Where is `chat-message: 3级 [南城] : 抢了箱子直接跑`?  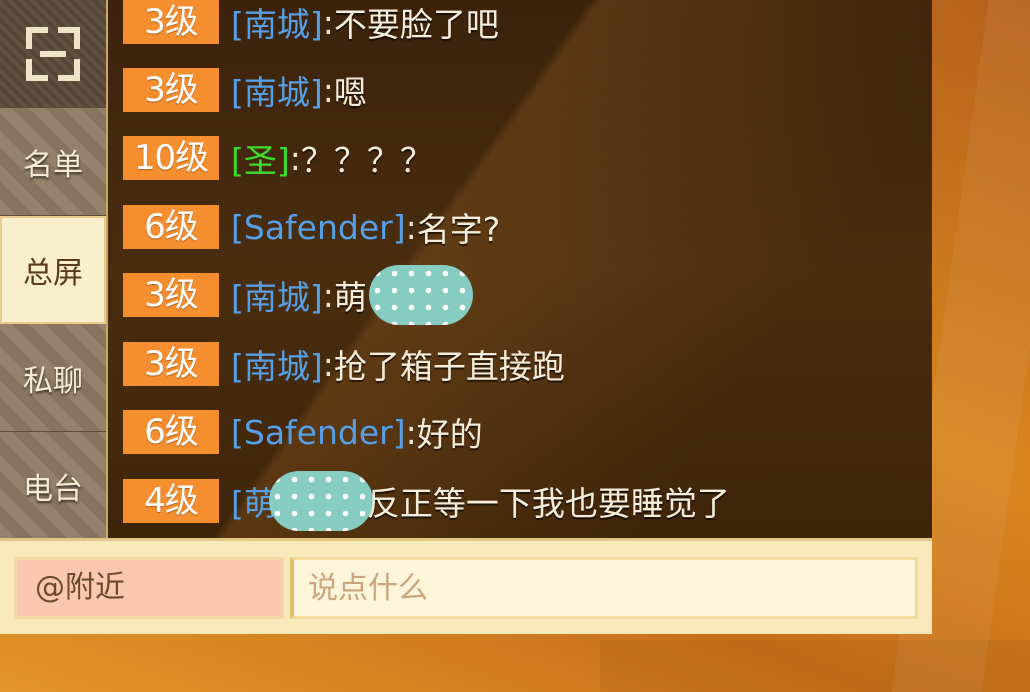
chat-message: 3级 [南城] : 抢了箱子直接跑 is located at coordinates (344, 364).